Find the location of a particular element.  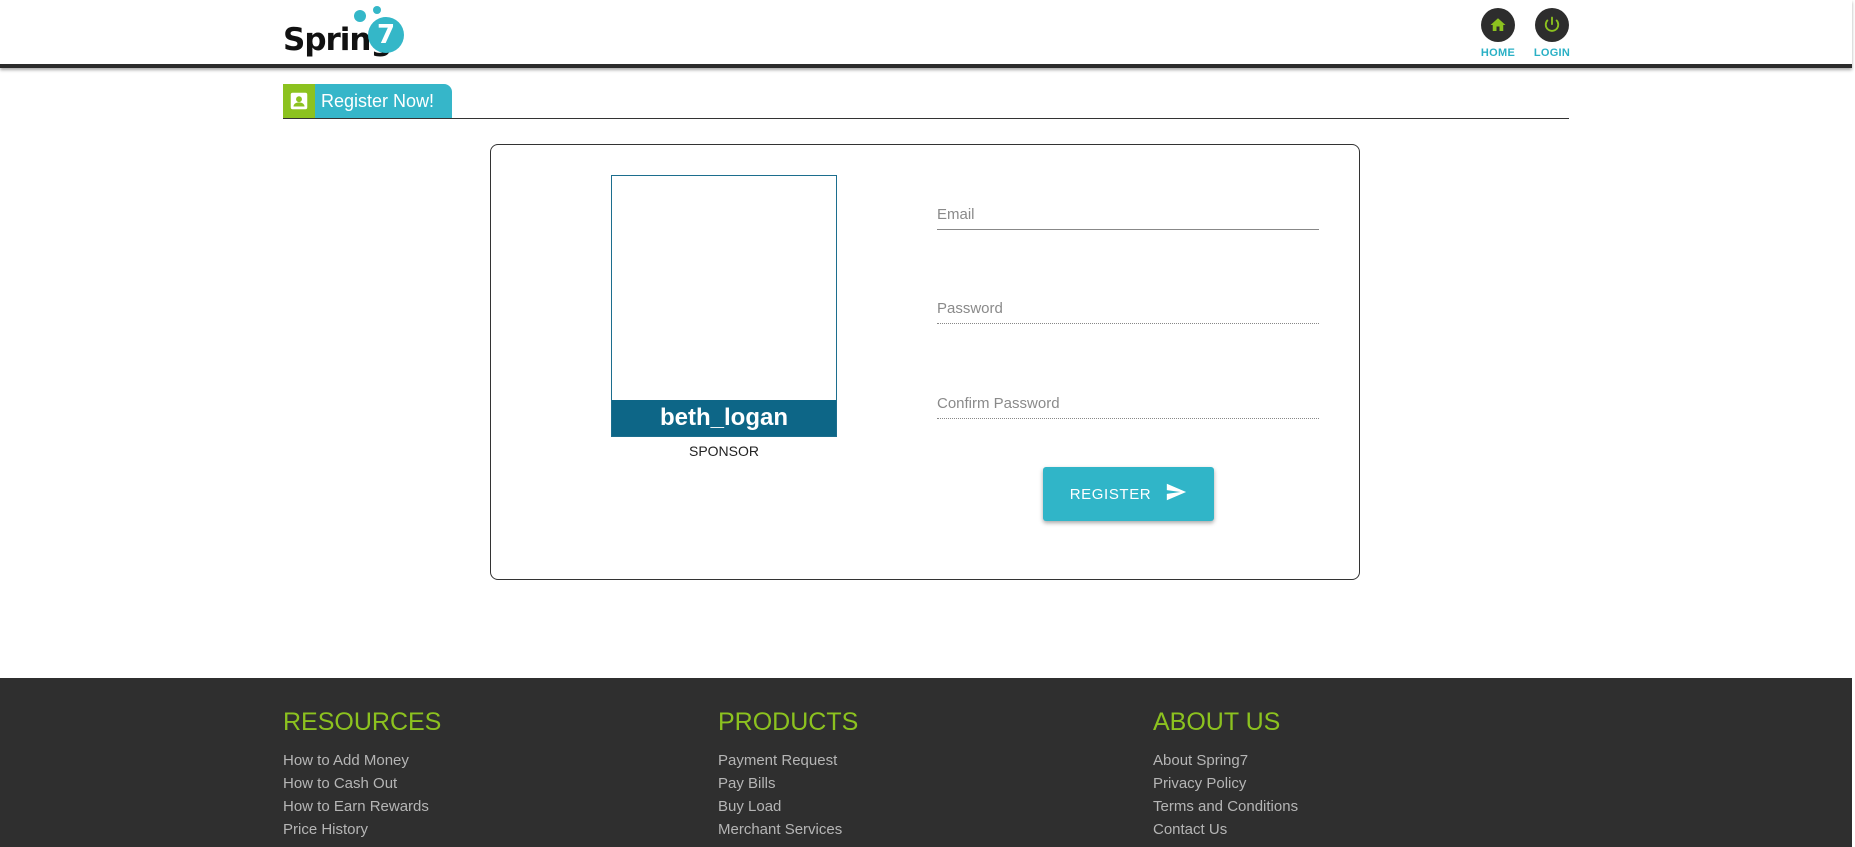

footer-link: Buy Load is located at coordinates (788, 806).